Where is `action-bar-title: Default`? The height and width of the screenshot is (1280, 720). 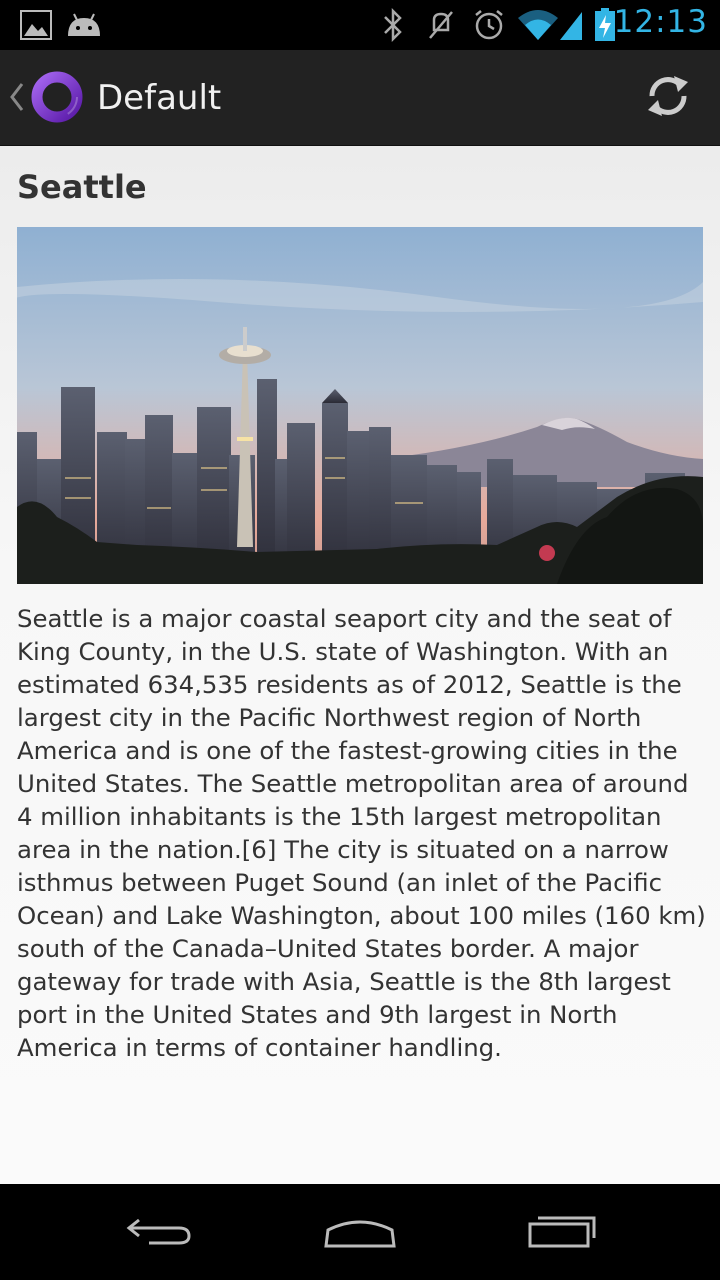 action-bar-title: Default is located at coordinates (159, 98).